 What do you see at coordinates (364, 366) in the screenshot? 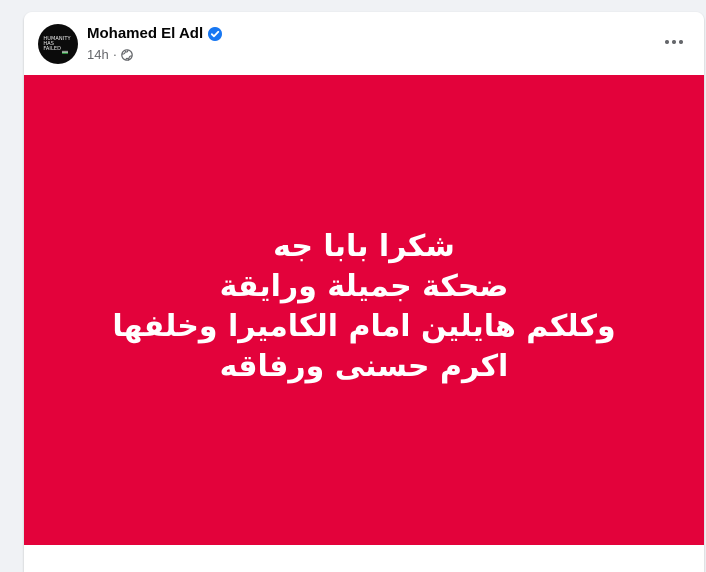
I see `post-text-line: اكرم حسنى ورفاقه` at bounding box center [364, 366].